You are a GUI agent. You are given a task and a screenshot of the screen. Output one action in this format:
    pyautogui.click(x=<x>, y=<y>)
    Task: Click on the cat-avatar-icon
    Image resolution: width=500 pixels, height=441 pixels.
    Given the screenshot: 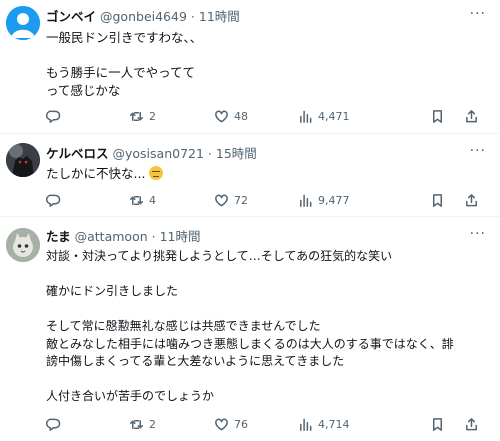 What is the action you would take?
    pyautogui.click(x=23, y=245)
    